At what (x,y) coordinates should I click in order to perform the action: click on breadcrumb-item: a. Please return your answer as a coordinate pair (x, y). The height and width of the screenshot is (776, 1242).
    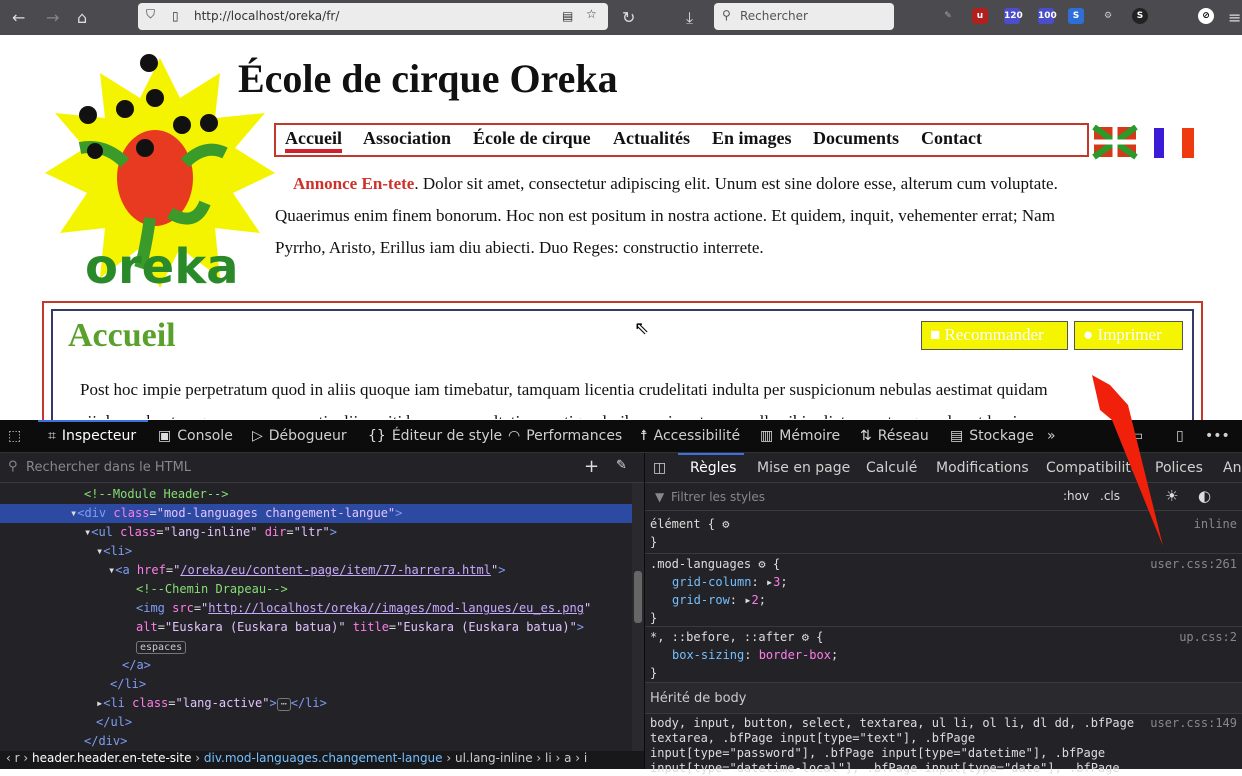
    Looking at the image, I should click on (567, 758).